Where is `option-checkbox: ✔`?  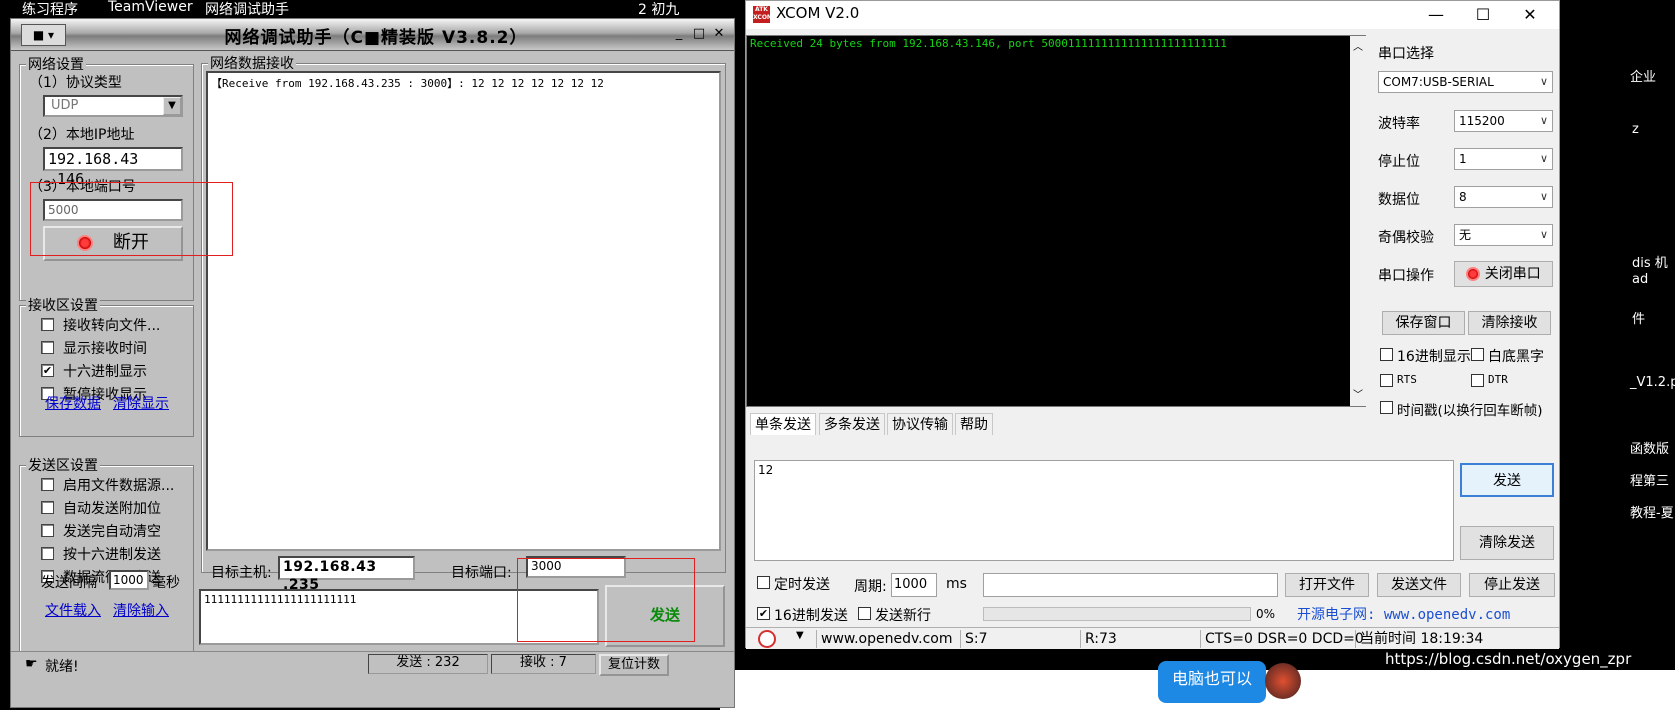 option-checkbox: ✔ is located at coordinates (47, 370).